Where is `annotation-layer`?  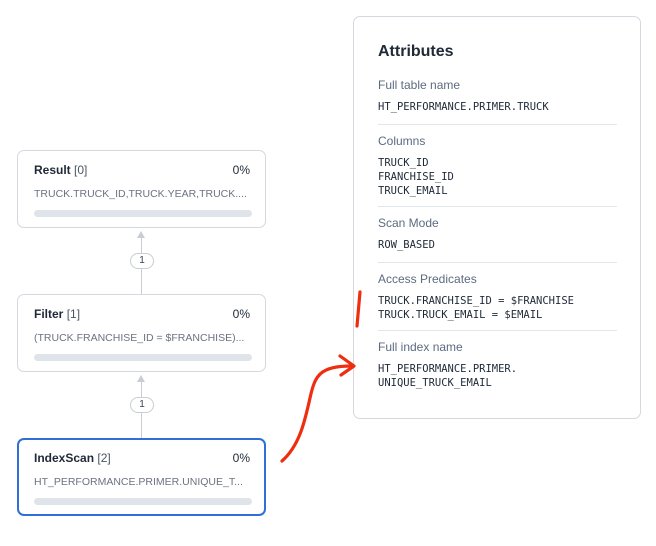
annotation-layer is located at coordinates (321, 376).